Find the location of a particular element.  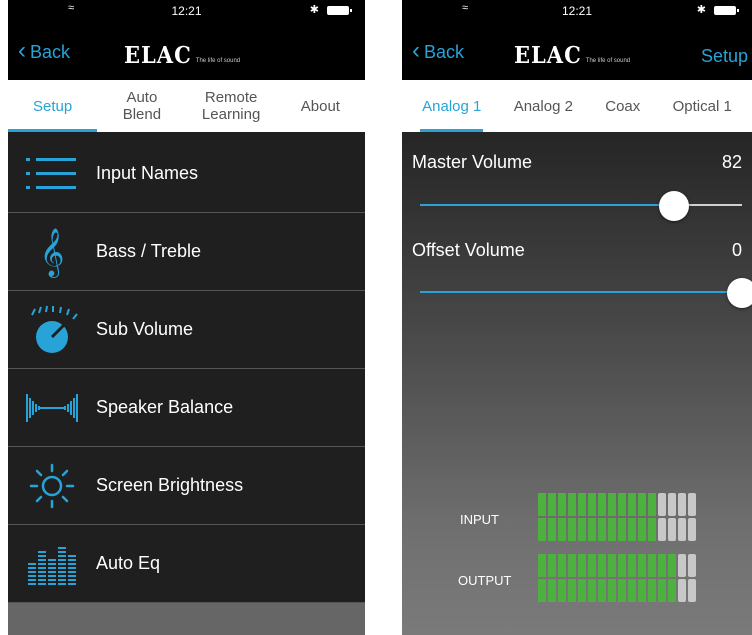

menu-item-input-names: Input Names is located at coordinates (186, 174).